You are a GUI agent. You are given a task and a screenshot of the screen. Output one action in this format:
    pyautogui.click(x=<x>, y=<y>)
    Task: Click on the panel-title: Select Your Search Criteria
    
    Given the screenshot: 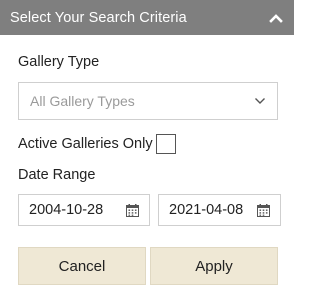 What is the action you would take?
    pyautogui.click(x=98, y=17)
    